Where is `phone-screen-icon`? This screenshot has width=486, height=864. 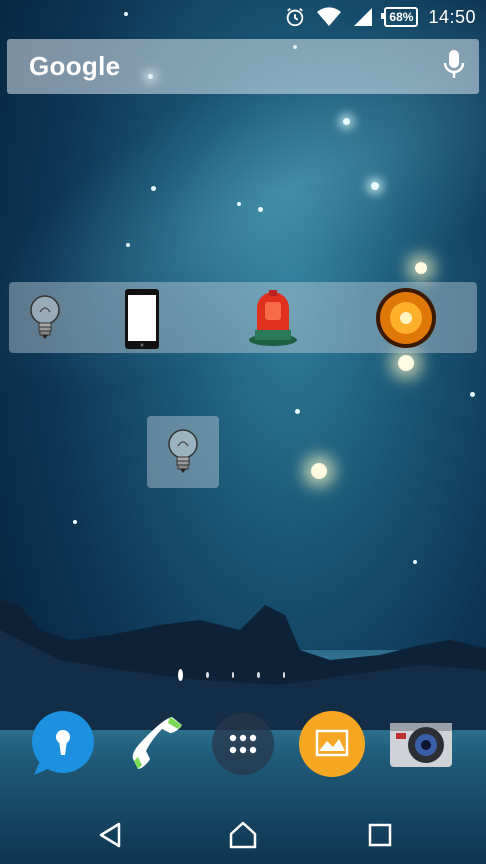
phone-screen-icon is located at coordinates (142, 318).